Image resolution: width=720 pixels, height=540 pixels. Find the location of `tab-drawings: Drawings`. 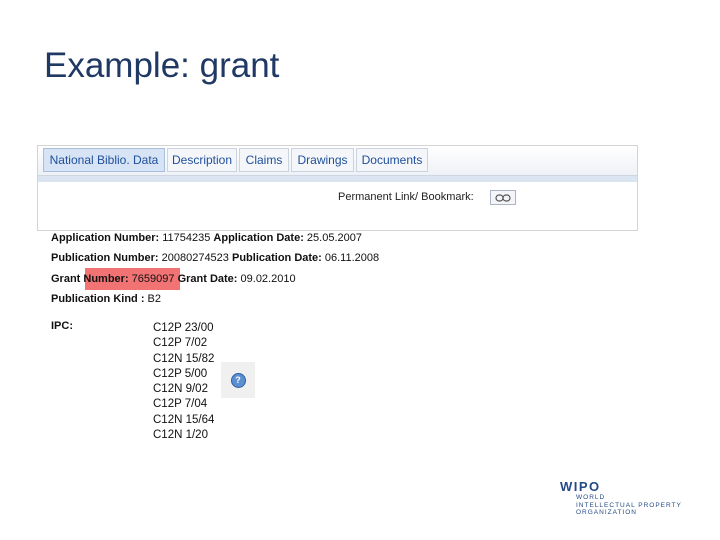

tab-drawings: Drawings is located at coordinates (322, 160).